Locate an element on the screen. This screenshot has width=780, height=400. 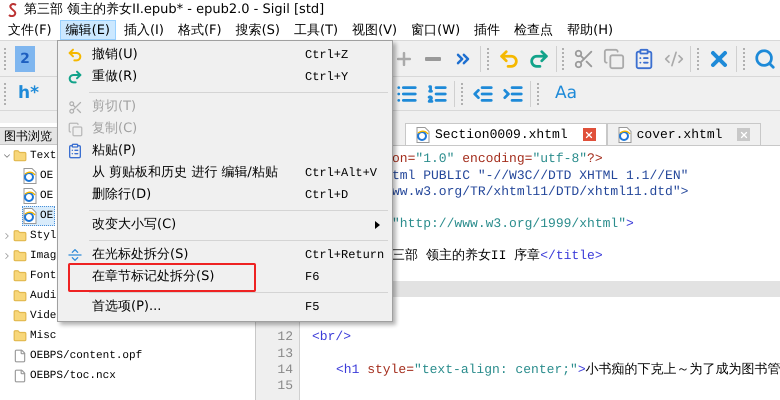
submenu-arrow-icon is located at coordinates (377, 225).